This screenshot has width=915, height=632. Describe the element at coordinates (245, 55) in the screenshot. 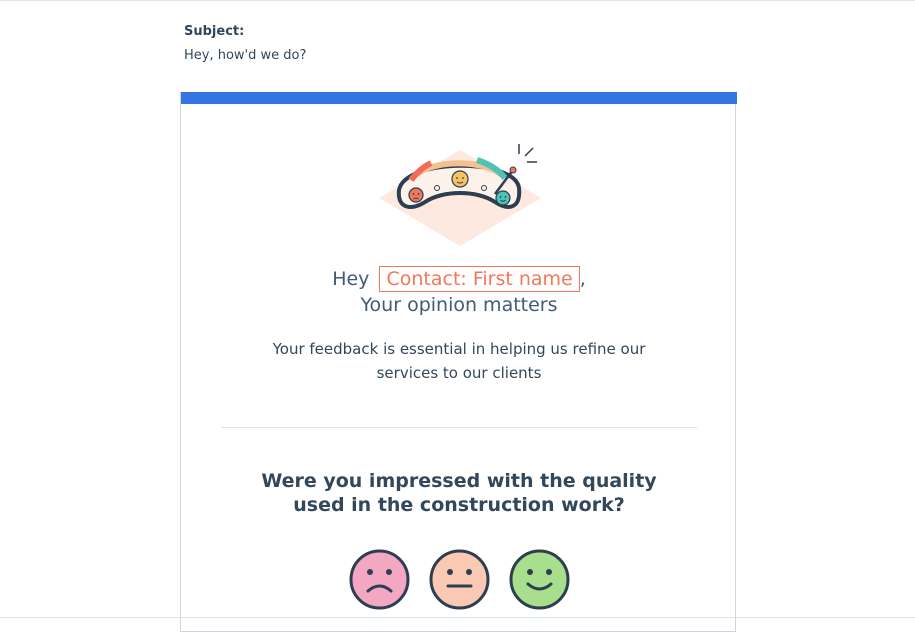

I see `subject-value: Hey, how'd we do?` at that location.